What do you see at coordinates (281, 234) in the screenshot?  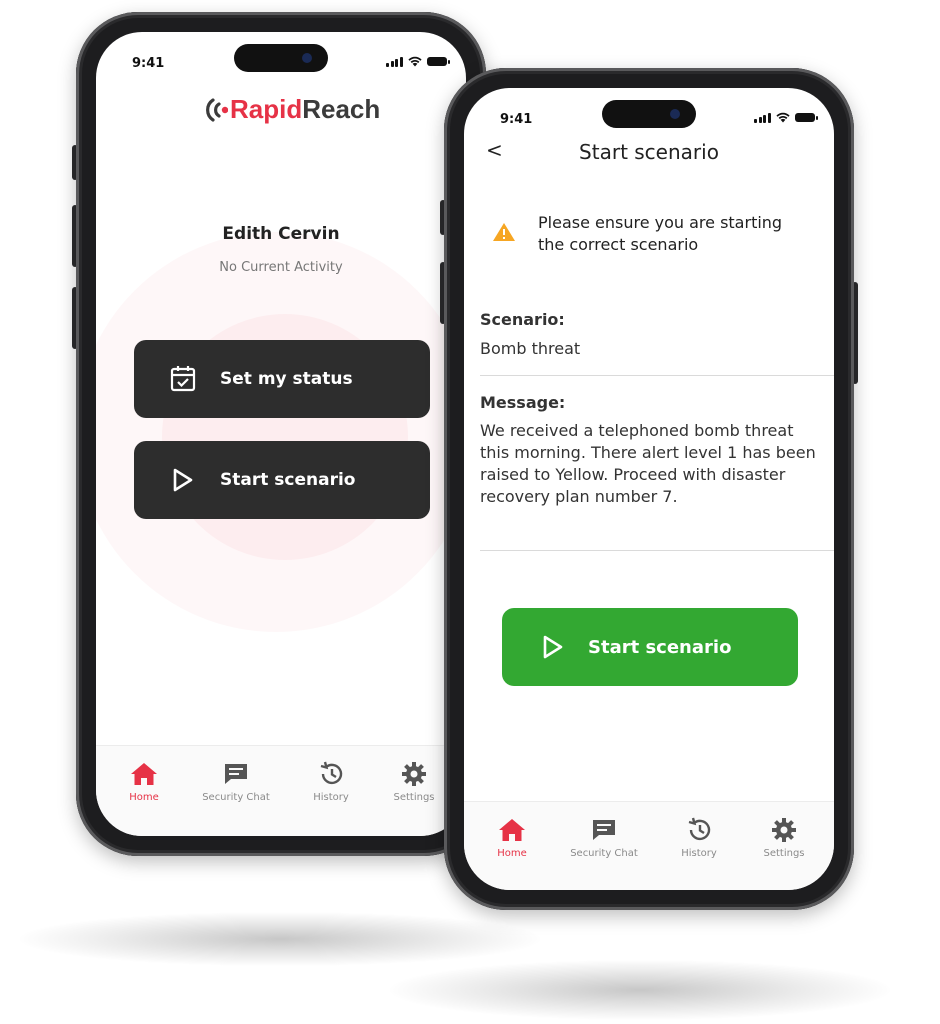 I see `user-name: Edith Cervin` at bounding box center [281, 234].